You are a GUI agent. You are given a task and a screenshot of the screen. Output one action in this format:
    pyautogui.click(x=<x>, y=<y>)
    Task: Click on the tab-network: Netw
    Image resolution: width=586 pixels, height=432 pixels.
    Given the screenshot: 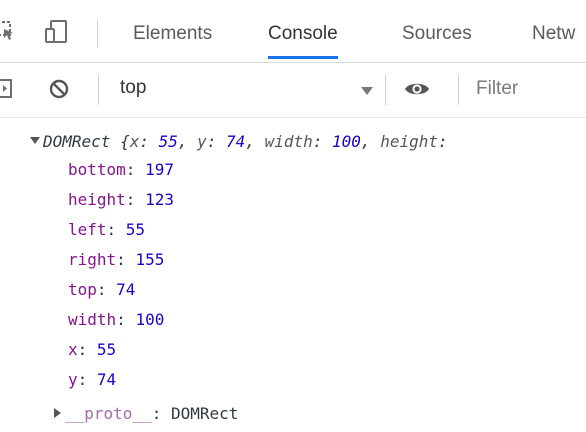 What is the action you would take?
    pyautogui.click(x=553, y=36)
    